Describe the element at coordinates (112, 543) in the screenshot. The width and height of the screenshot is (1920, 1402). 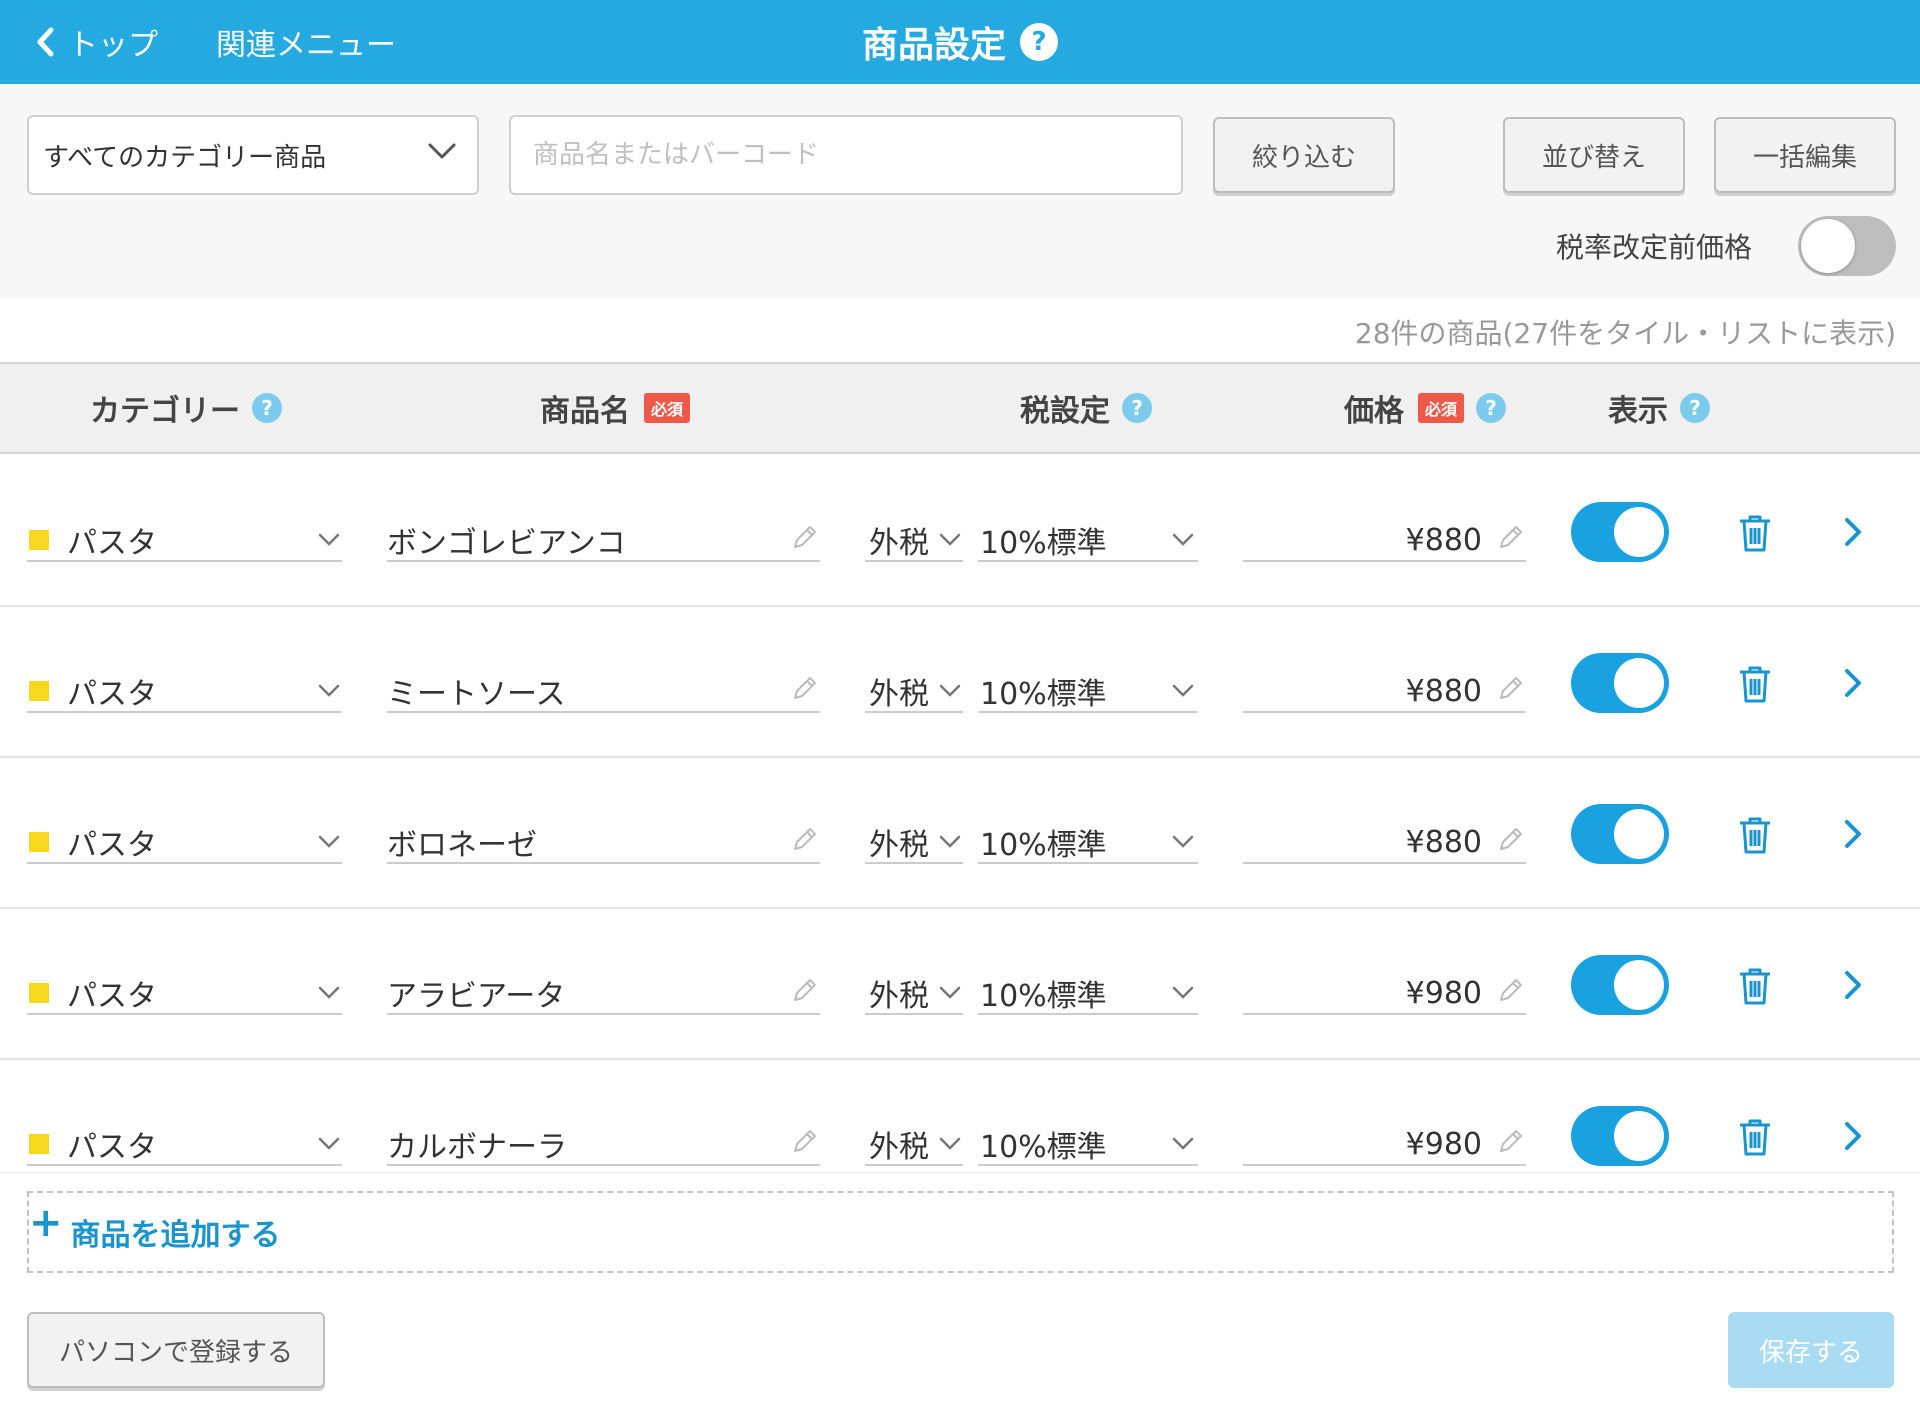
I see `category-value: パスタ` at that location.